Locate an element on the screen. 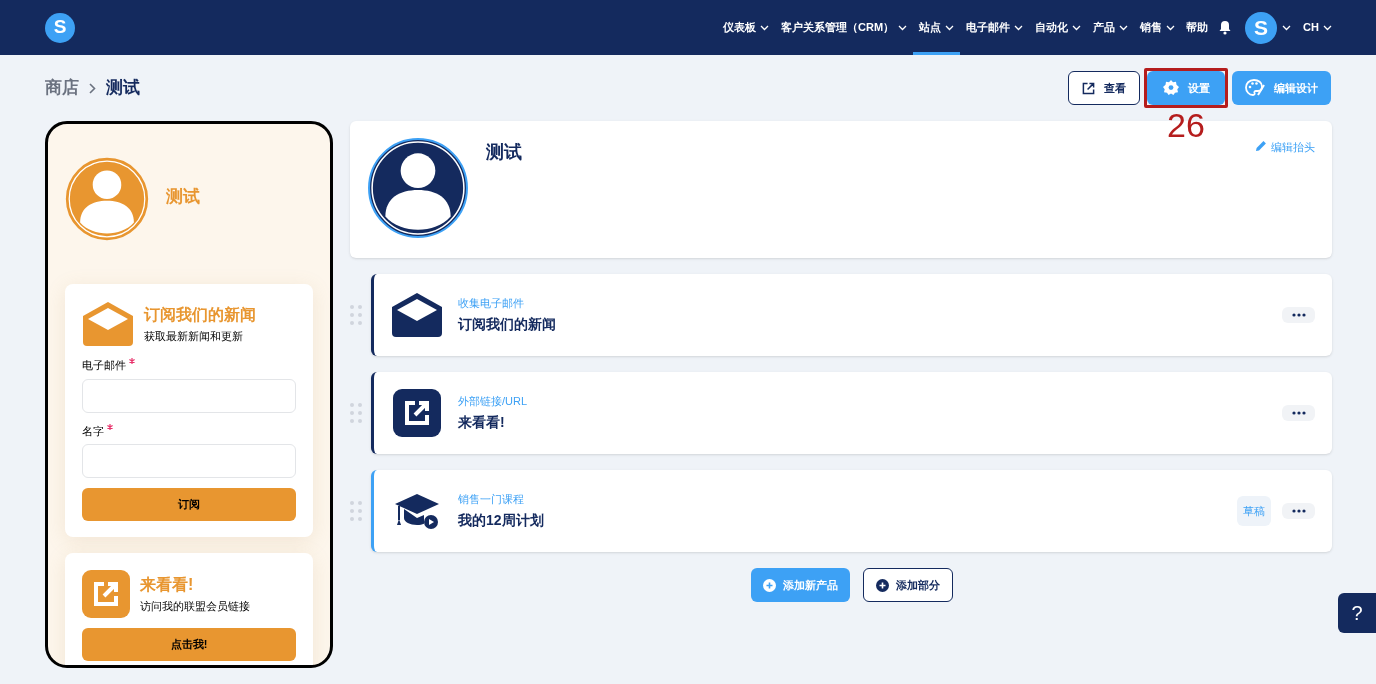 The width and height of the screenshot is (1376, 684). section-type: 收集电子邮件 is located at coordinates (491, 303).